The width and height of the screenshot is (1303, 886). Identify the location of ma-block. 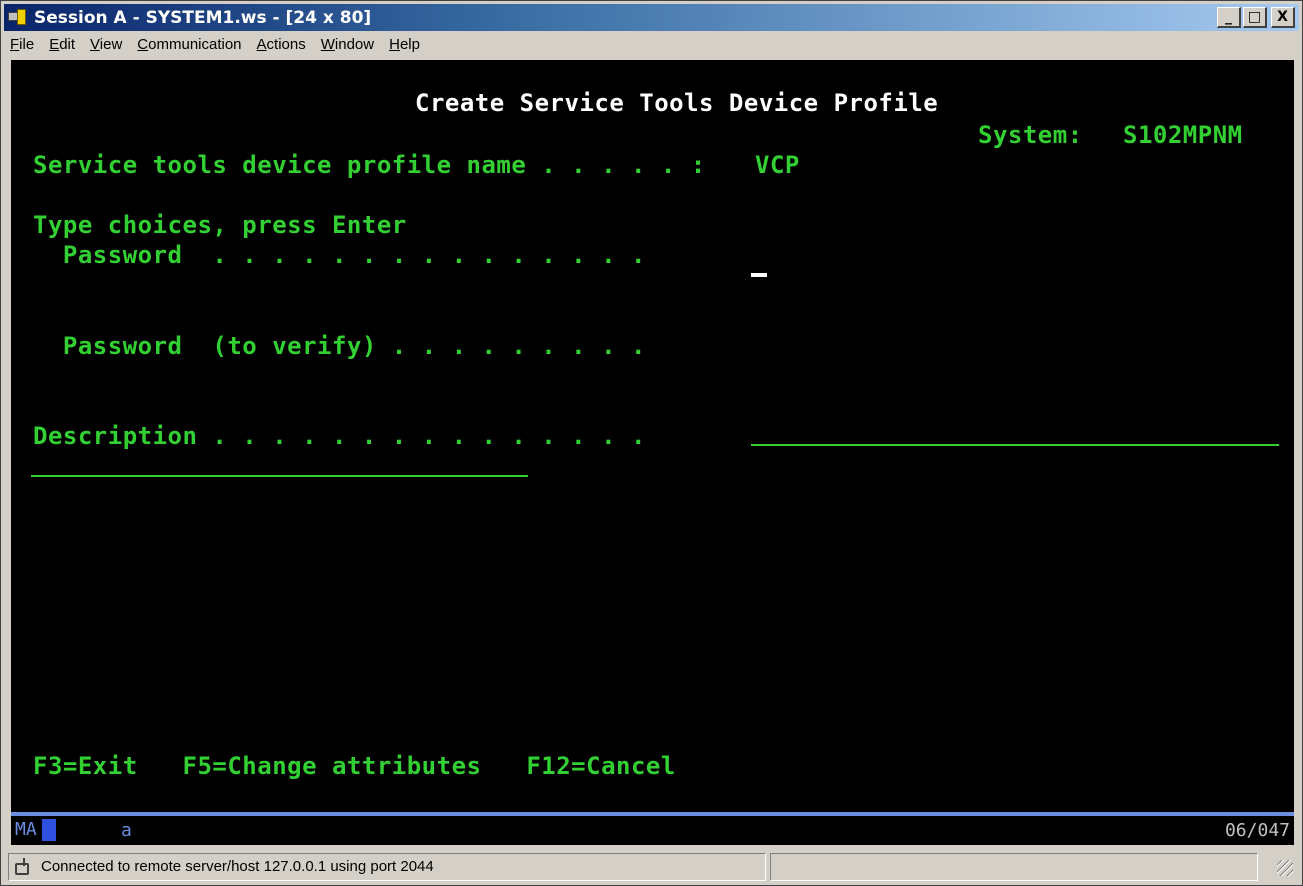
(49, 830).